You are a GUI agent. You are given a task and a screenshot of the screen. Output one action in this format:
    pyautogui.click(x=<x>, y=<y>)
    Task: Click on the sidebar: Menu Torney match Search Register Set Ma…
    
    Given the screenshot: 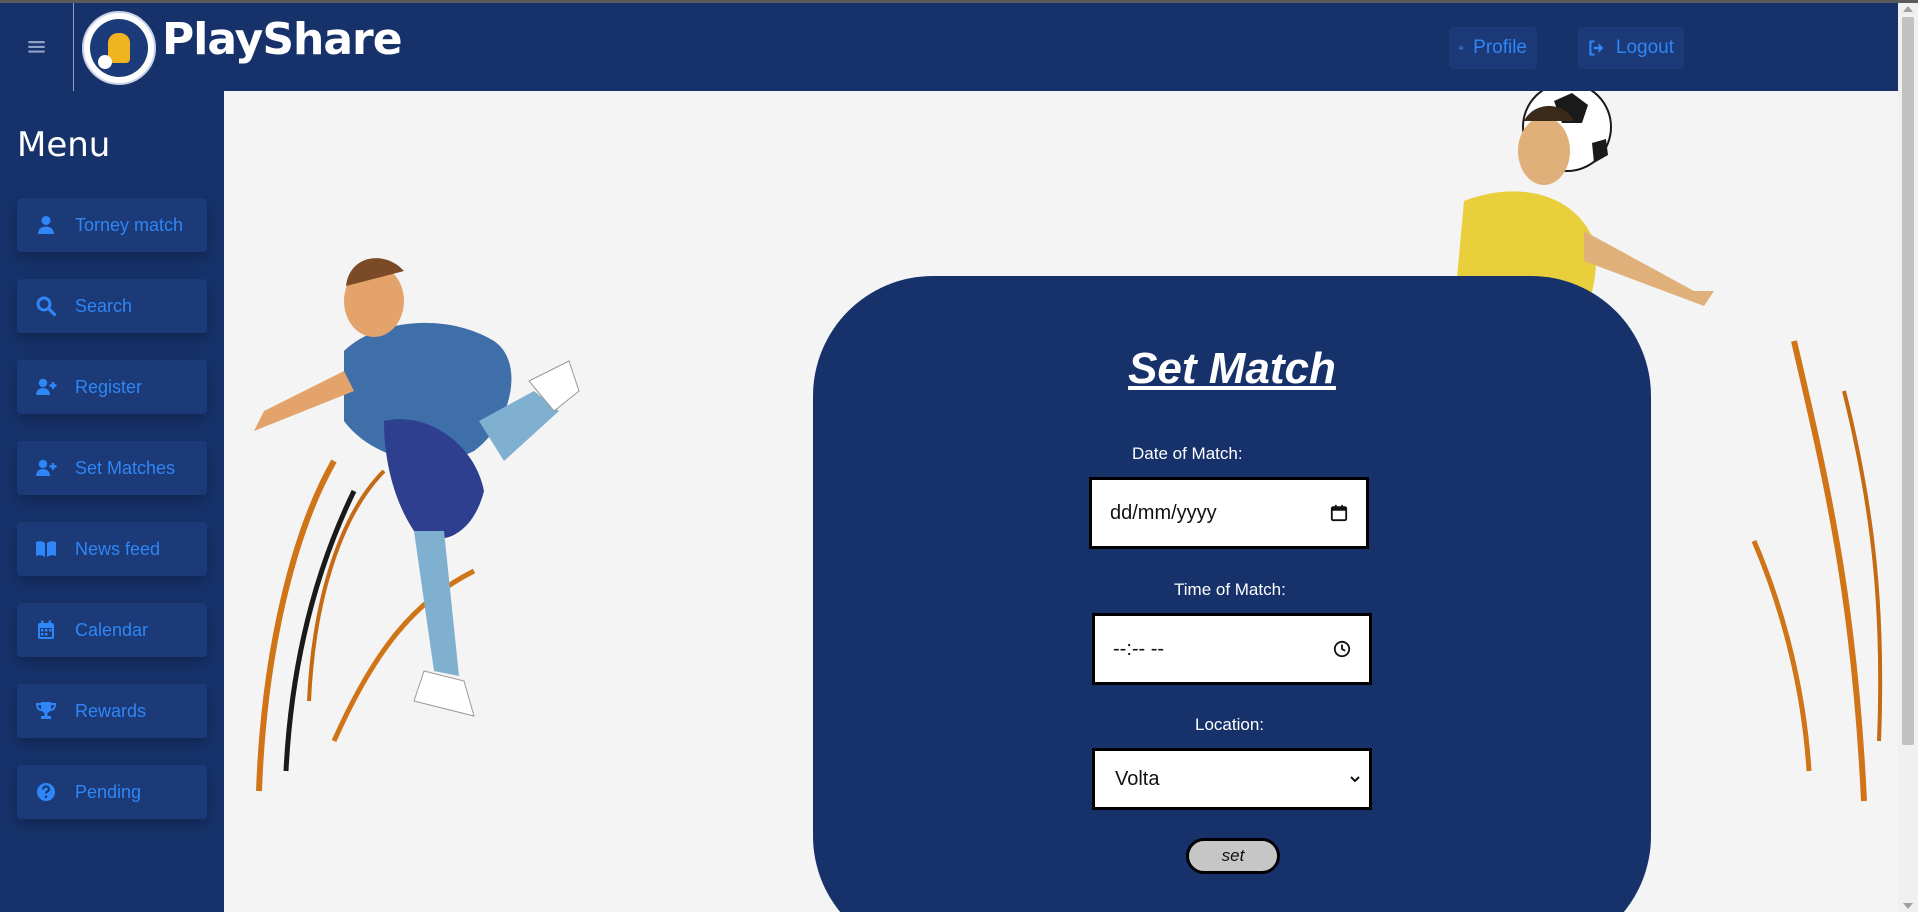 What is the action you would take?
    pyautogui.click(x=112, y=501)
    